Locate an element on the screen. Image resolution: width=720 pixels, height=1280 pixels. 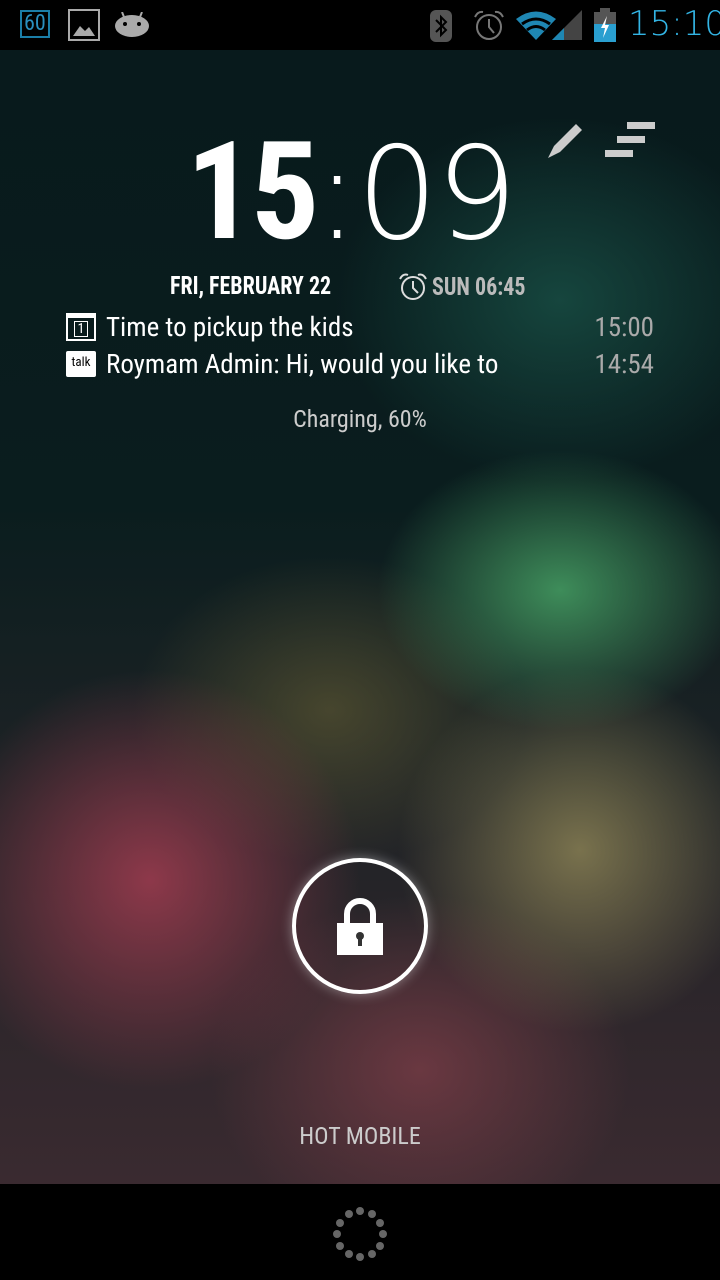
calendar-day: 1 is located at coordinates (81, 328).